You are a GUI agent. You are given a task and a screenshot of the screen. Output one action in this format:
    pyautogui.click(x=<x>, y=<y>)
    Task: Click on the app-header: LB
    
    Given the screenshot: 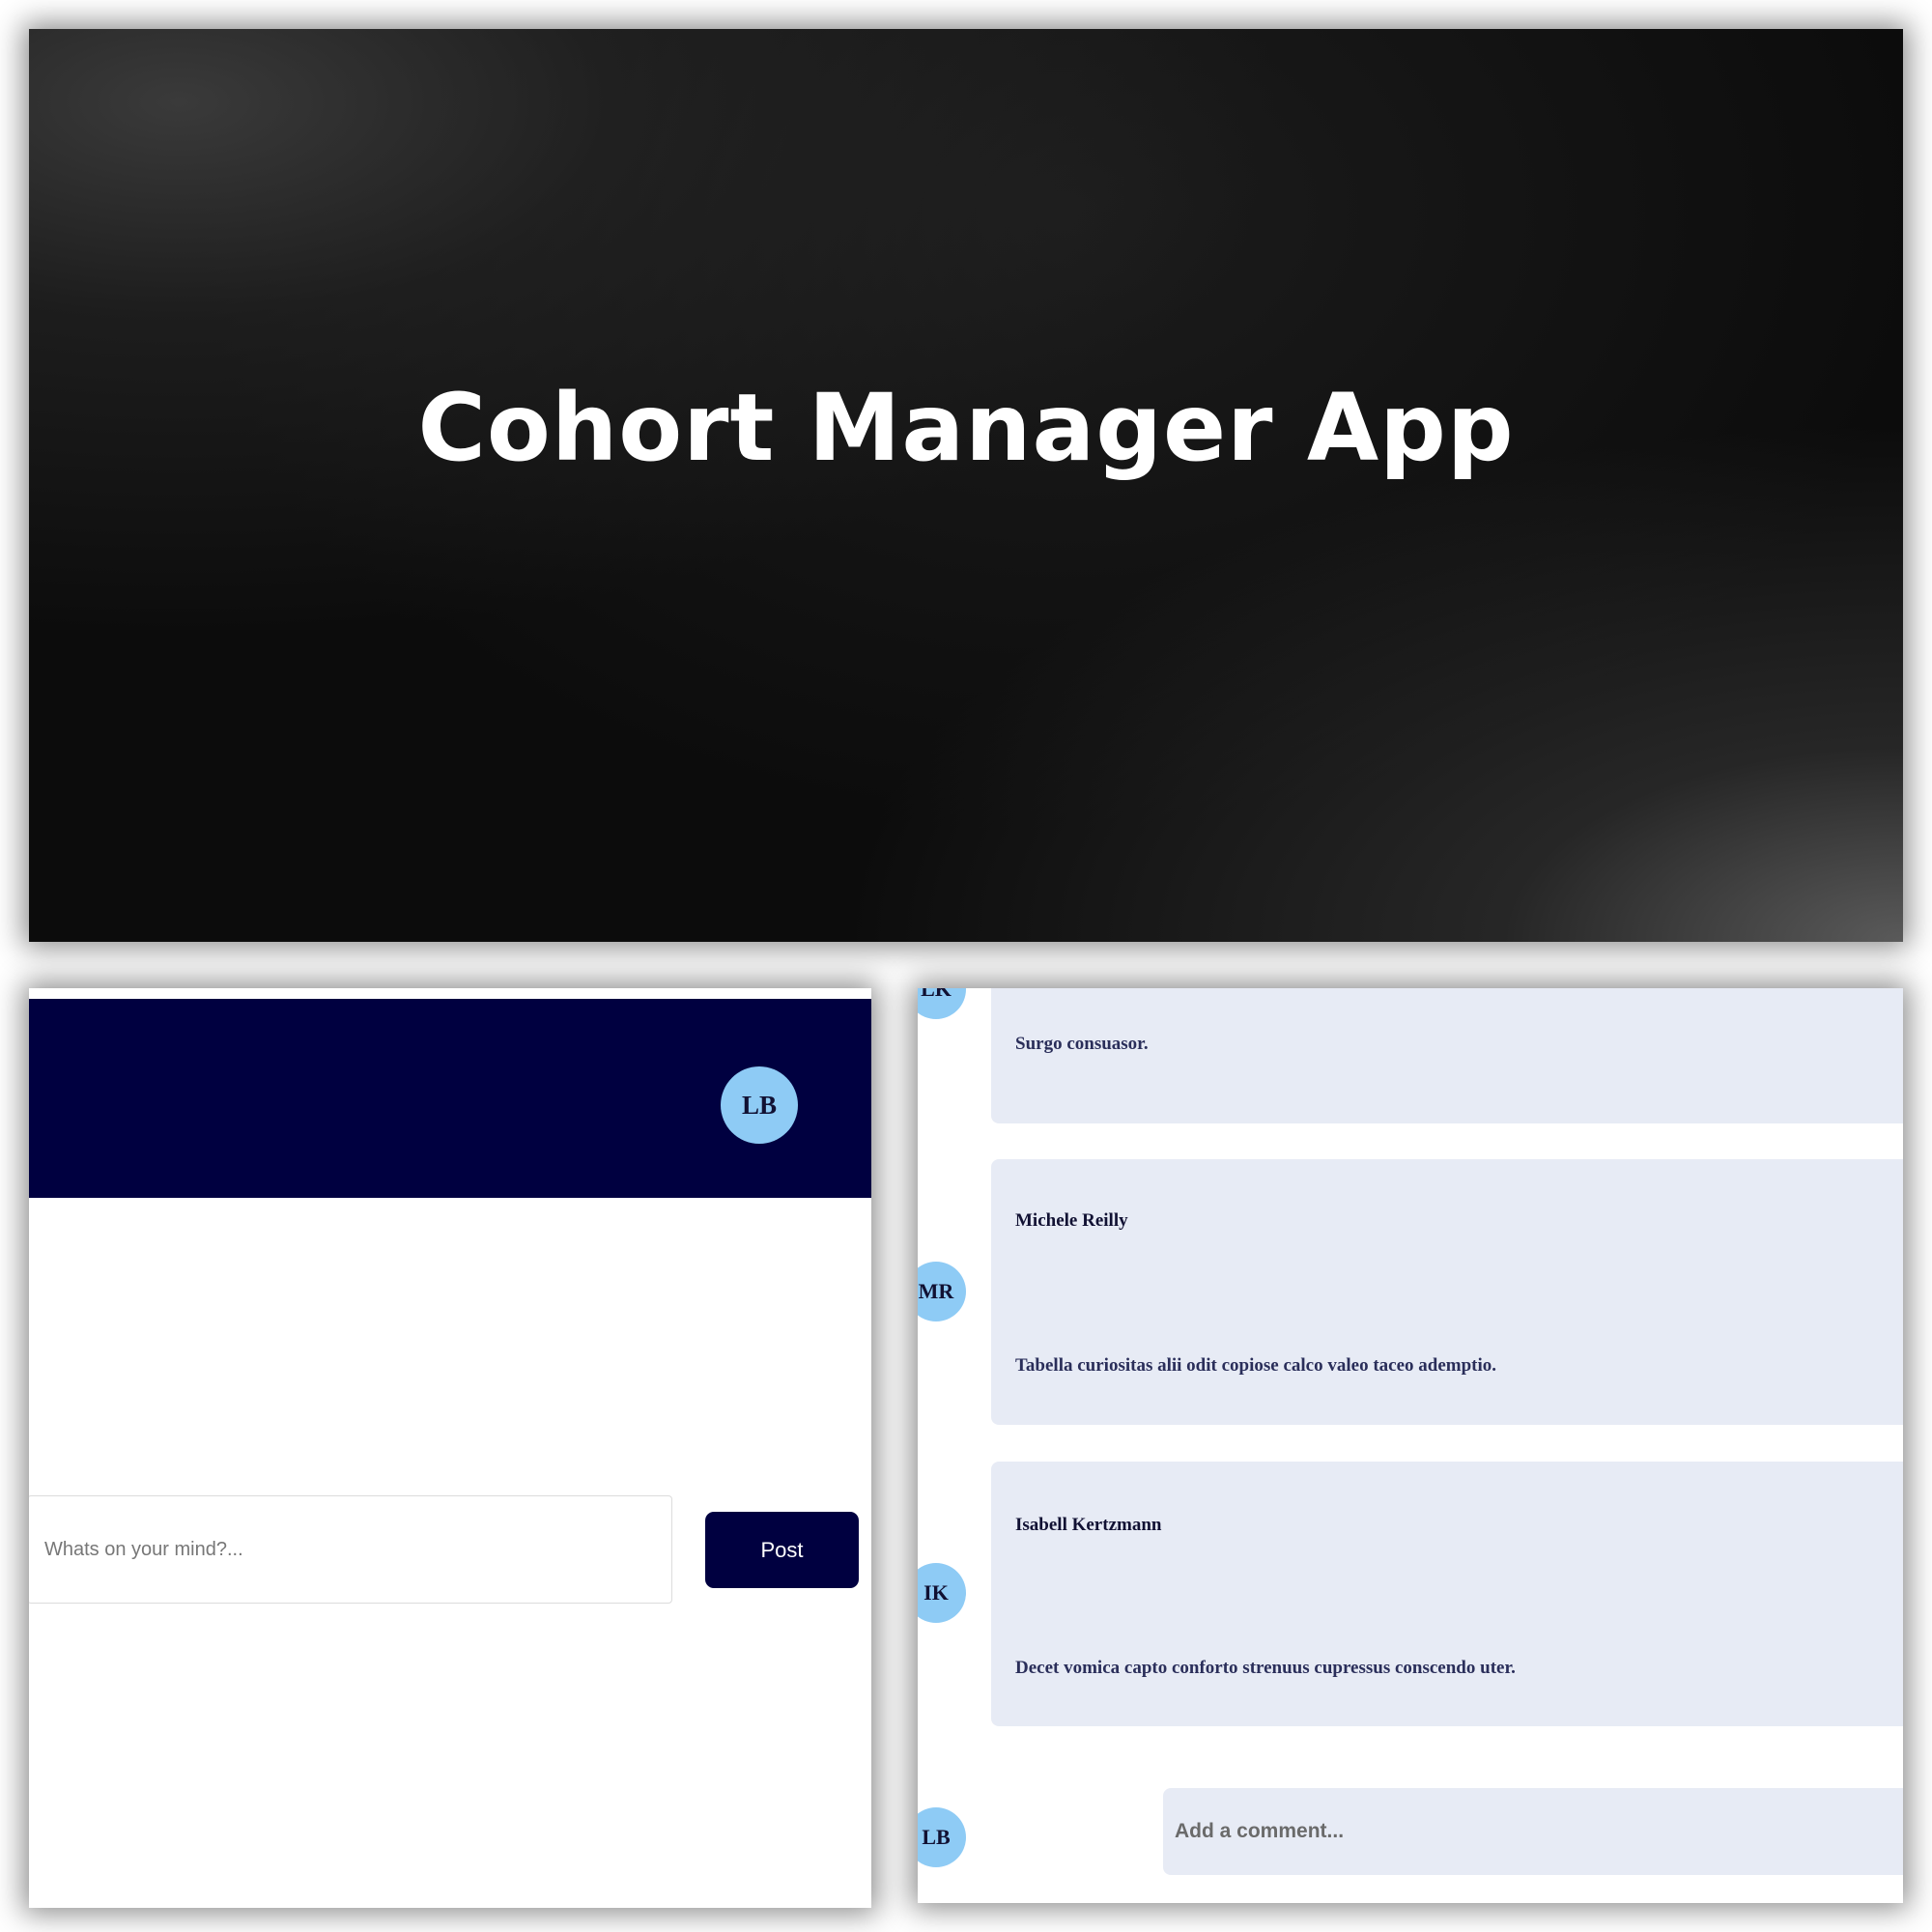 What is the action you would take?
    pyautogui.click(x=450, y=1098)
    